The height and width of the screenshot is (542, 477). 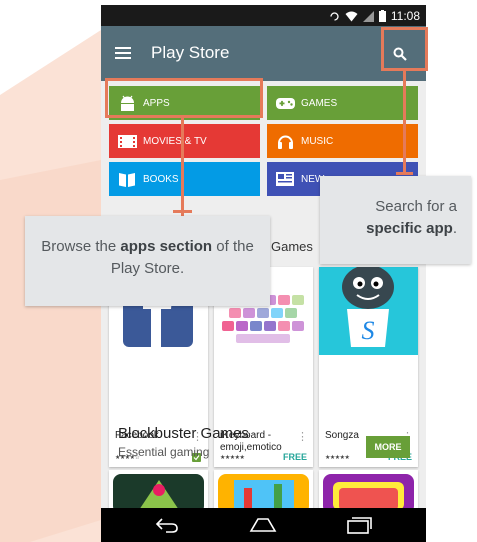 What do you see at coordinates (156, 103) in the screenshot?
I see `category-label: APPS` at bounding box center [156, 103].